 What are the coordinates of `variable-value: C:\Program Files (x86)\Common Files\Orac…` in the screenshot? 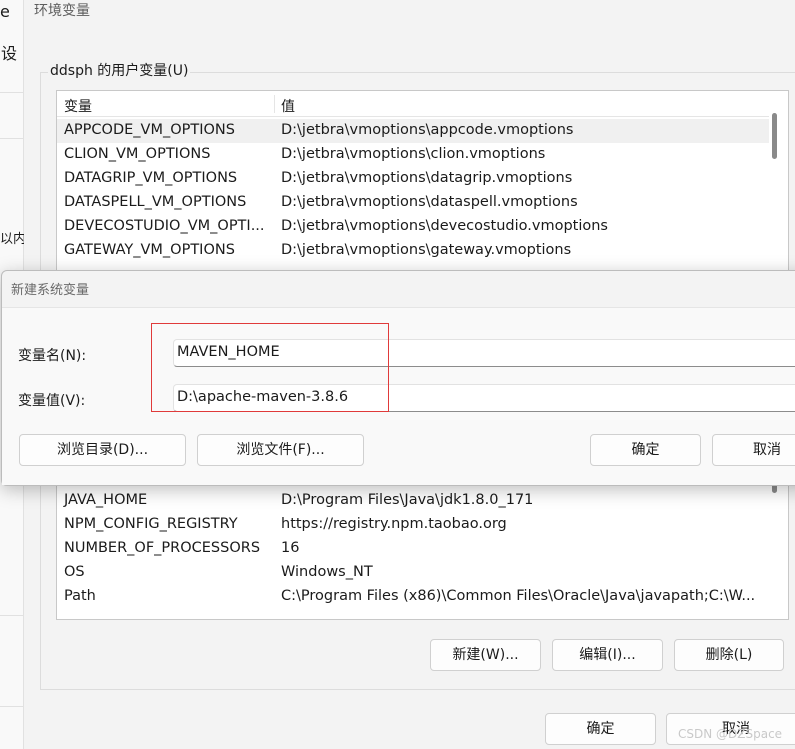 It's located at (518, 596).